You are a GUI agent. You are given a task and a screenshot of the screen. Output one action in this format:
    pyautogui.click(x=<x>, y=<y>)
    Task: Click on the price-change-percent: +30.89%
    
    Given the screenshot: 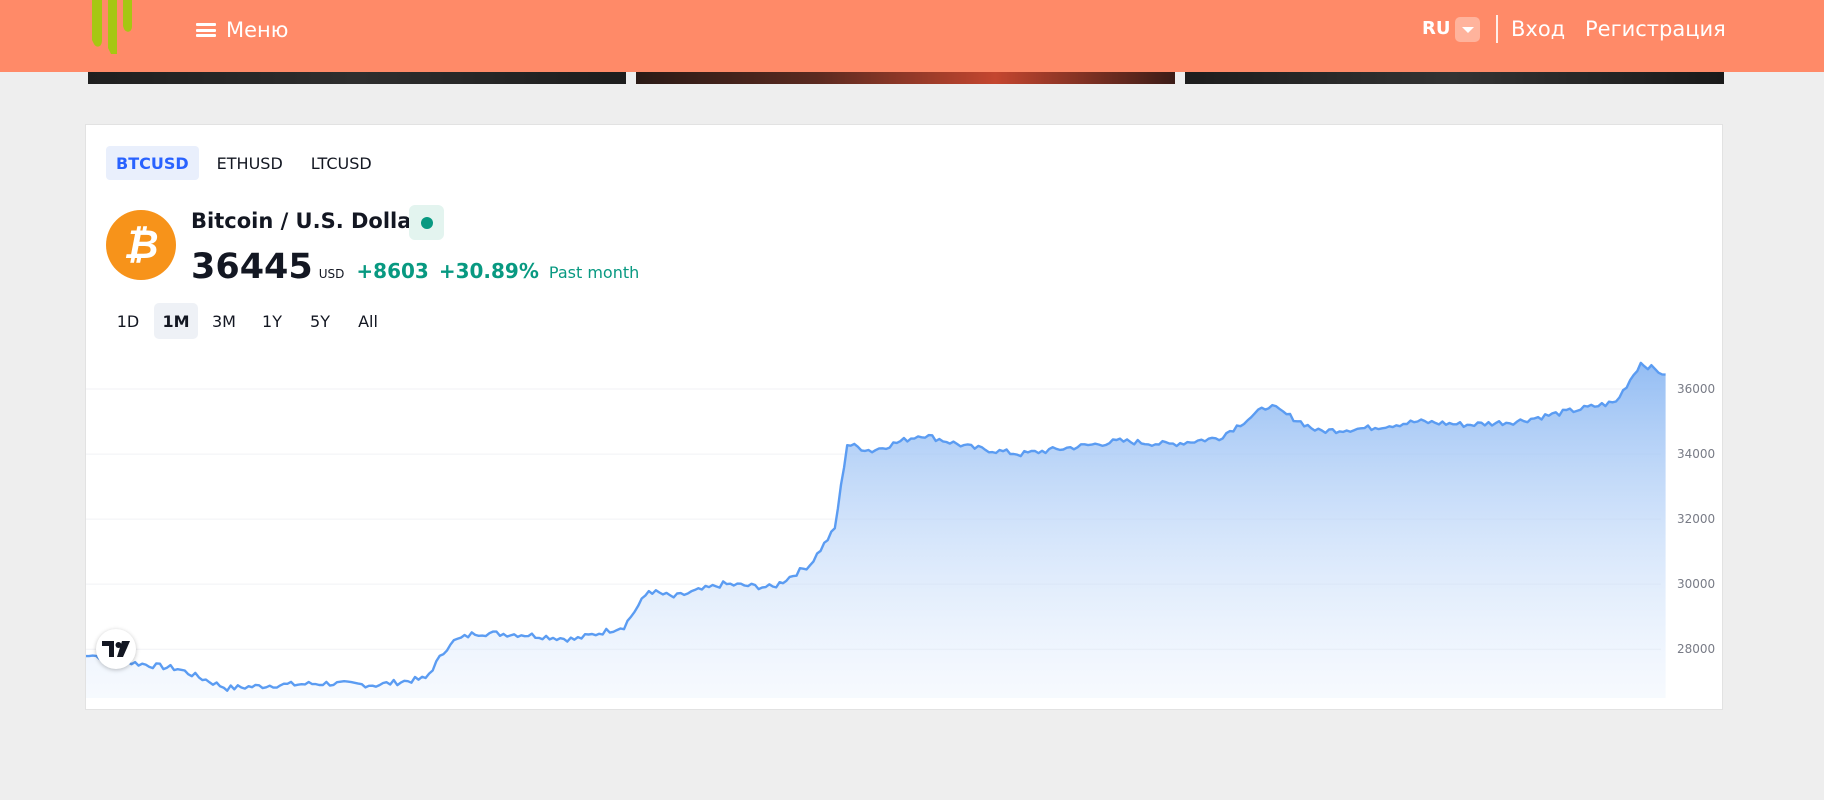 What is the action you would take?
    pyautogui.click(x=488, y=271)
    